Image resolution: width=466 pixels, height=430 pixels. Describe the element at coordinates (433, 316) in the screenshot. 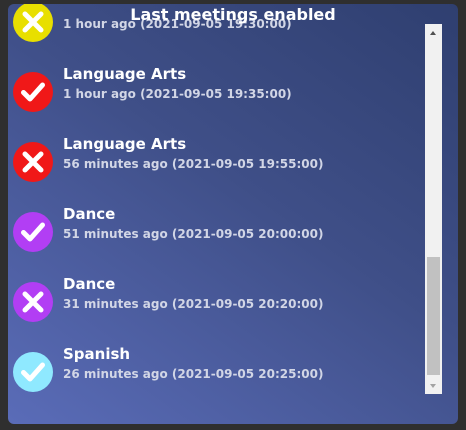

I see `scrollbar-thumb` at that location.